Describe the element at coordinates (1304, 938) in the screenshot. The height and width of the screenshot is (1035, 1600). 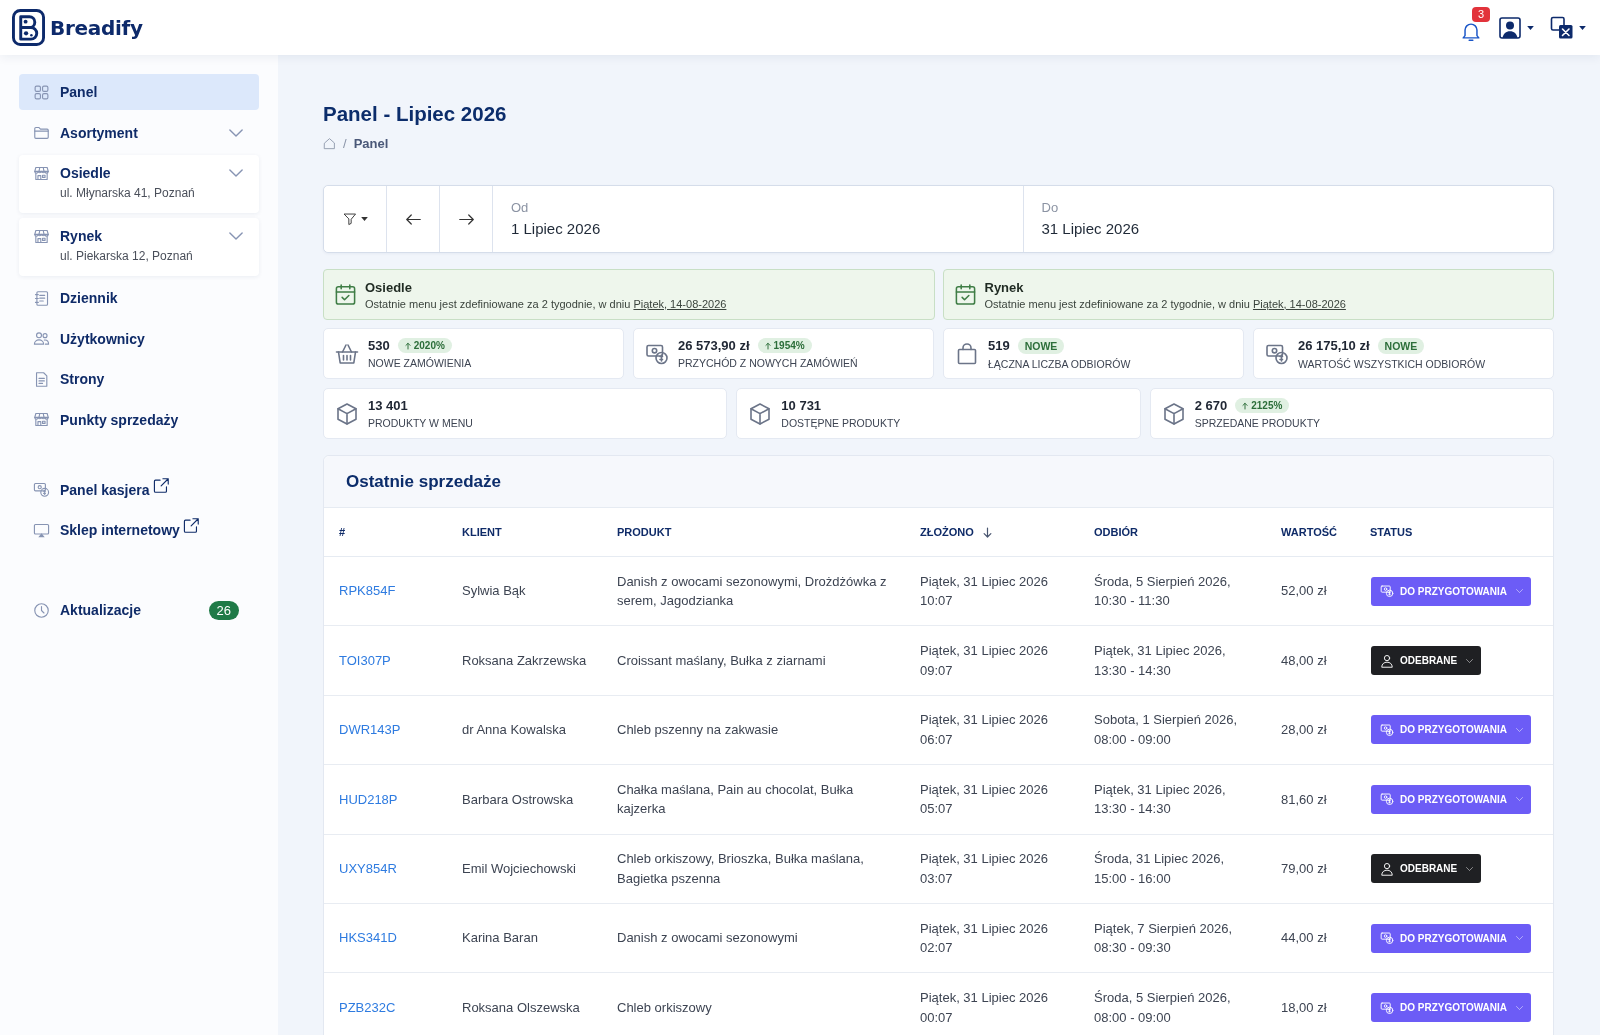
I see `table-cell-text: 44,00 zł` at that location.